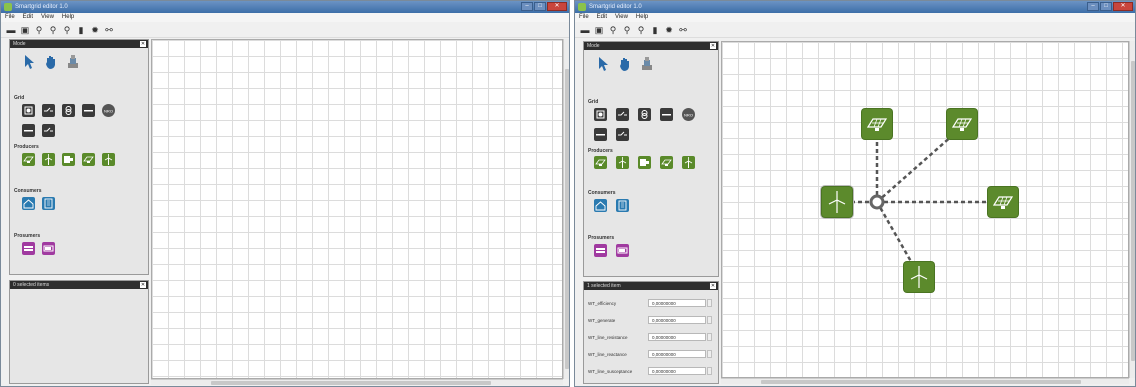 The height and width of the screenshot is (387, 1136). I want to click on selection-header: 1 selected item ✕, so click(651, 286).